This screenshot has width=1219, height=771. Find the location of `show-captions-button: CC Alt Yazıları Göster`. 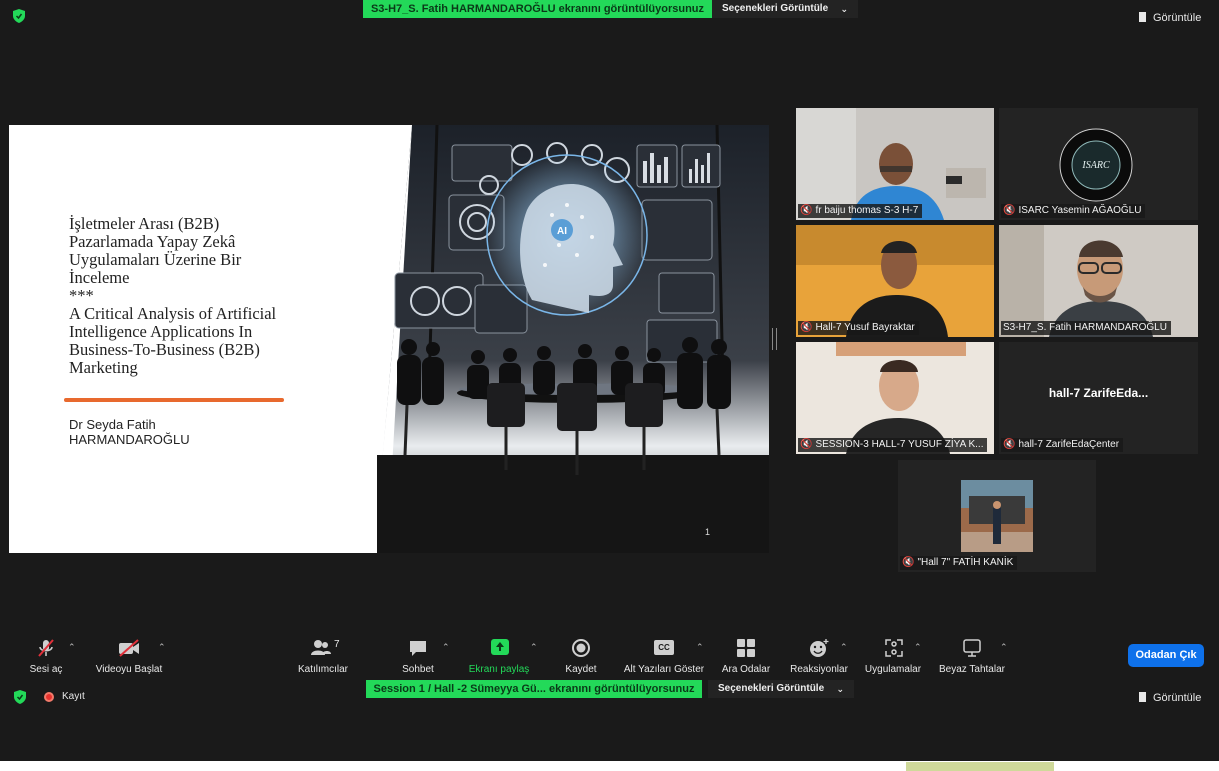

show-captions-button: CC Alt Yazıları Göster is located at coordinates (664, 658).